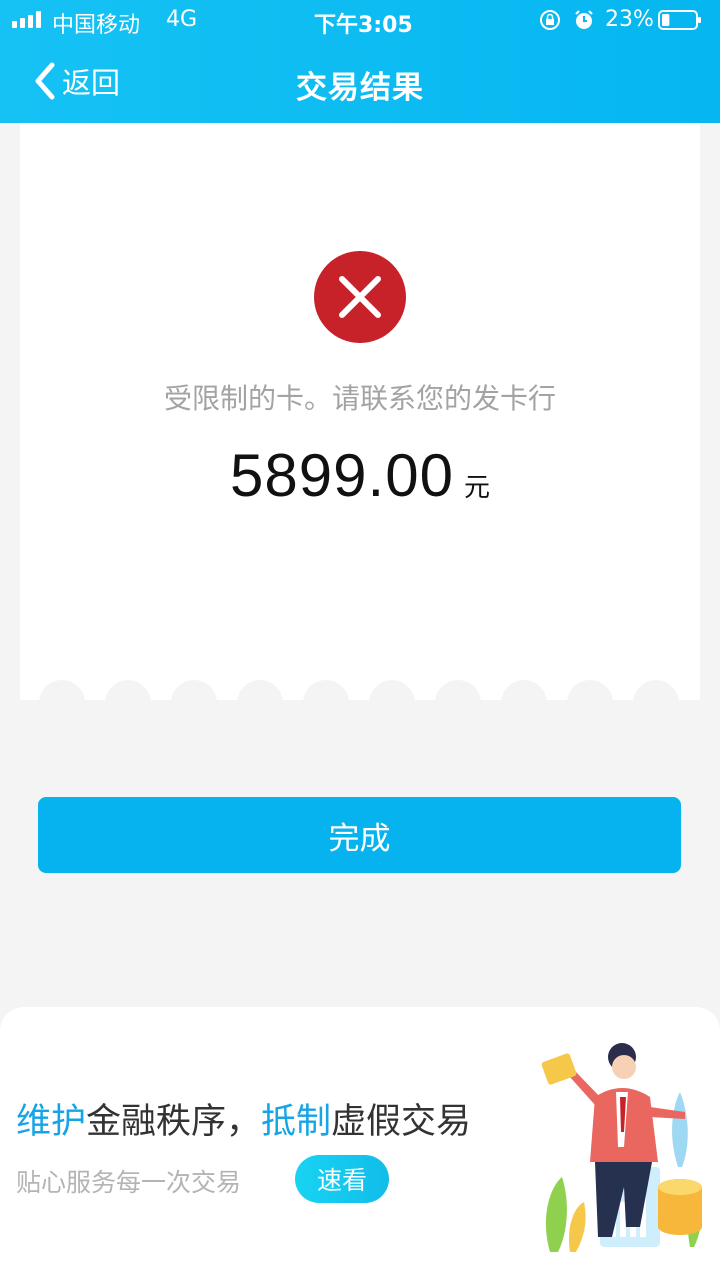  I want to click on carrier-name: 中国移动, so click(96, 25).